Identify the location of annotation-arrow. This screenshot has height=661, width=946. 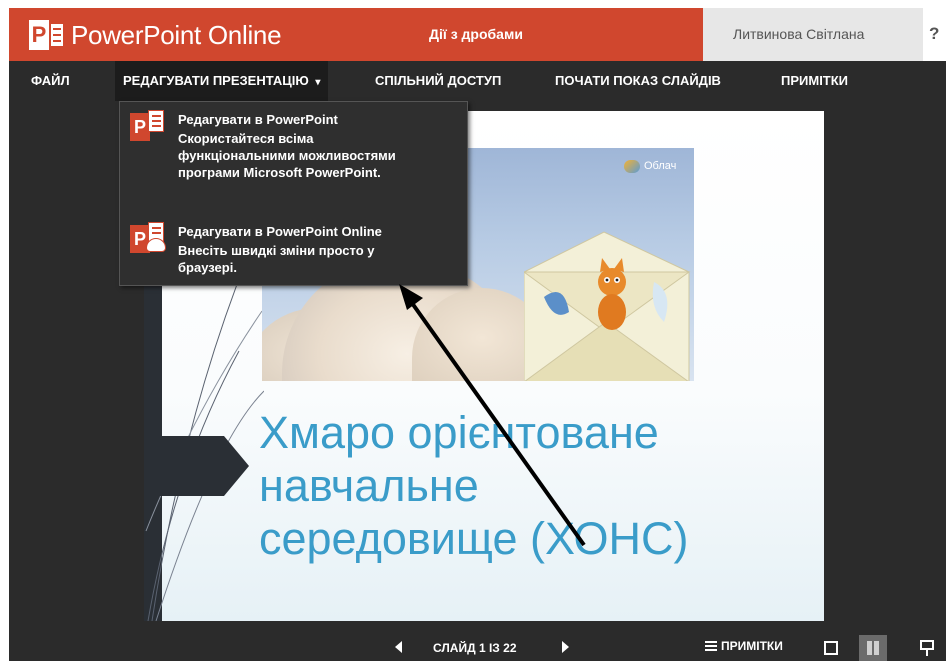
(492, 415).